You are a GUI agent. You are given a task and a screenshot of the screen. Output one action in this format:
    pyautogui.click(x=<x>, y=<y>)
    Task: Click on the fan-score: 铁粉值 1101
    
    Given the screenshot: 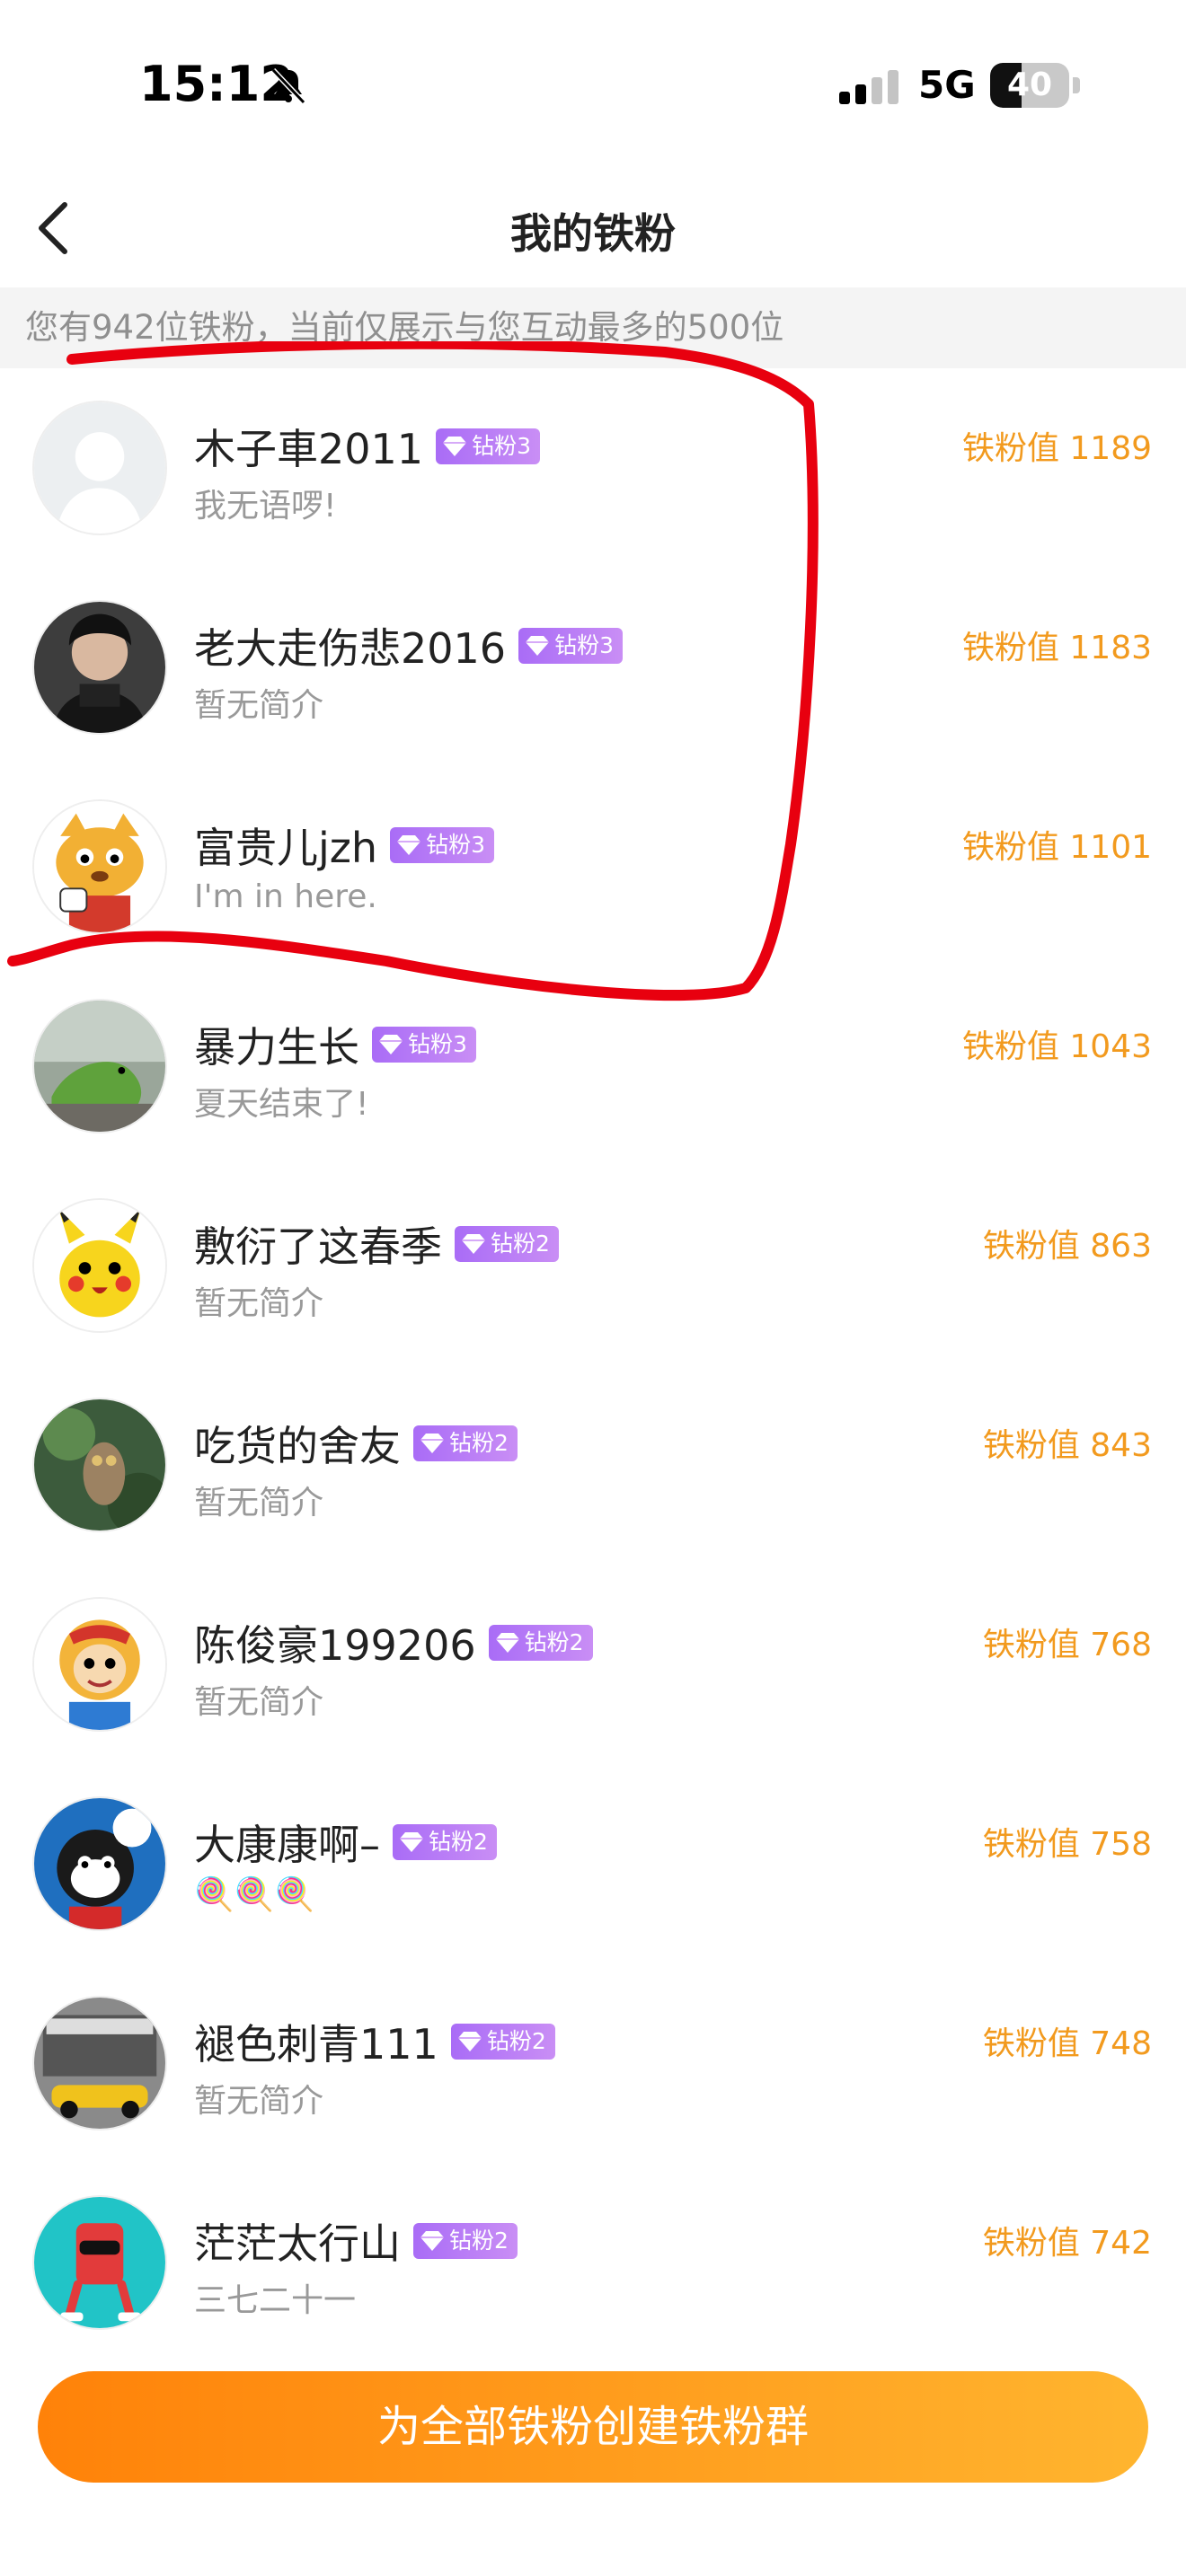 What is the action you would take?
    pyautogui.click(x=1056, y=847)
    